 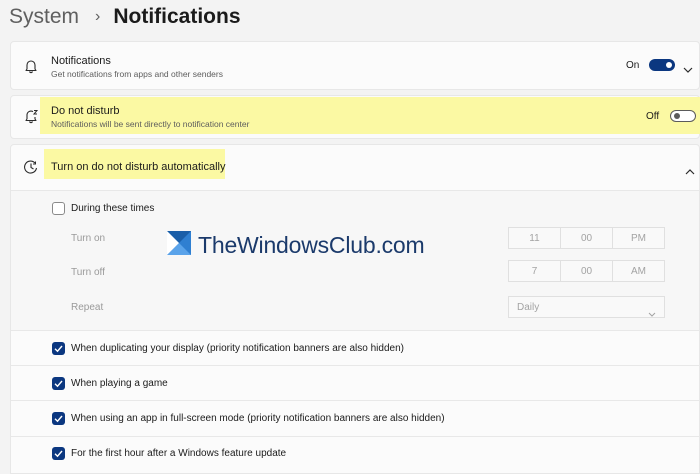 I want to click on repeat-dropdown: Daily, so click(x=586, y=307).